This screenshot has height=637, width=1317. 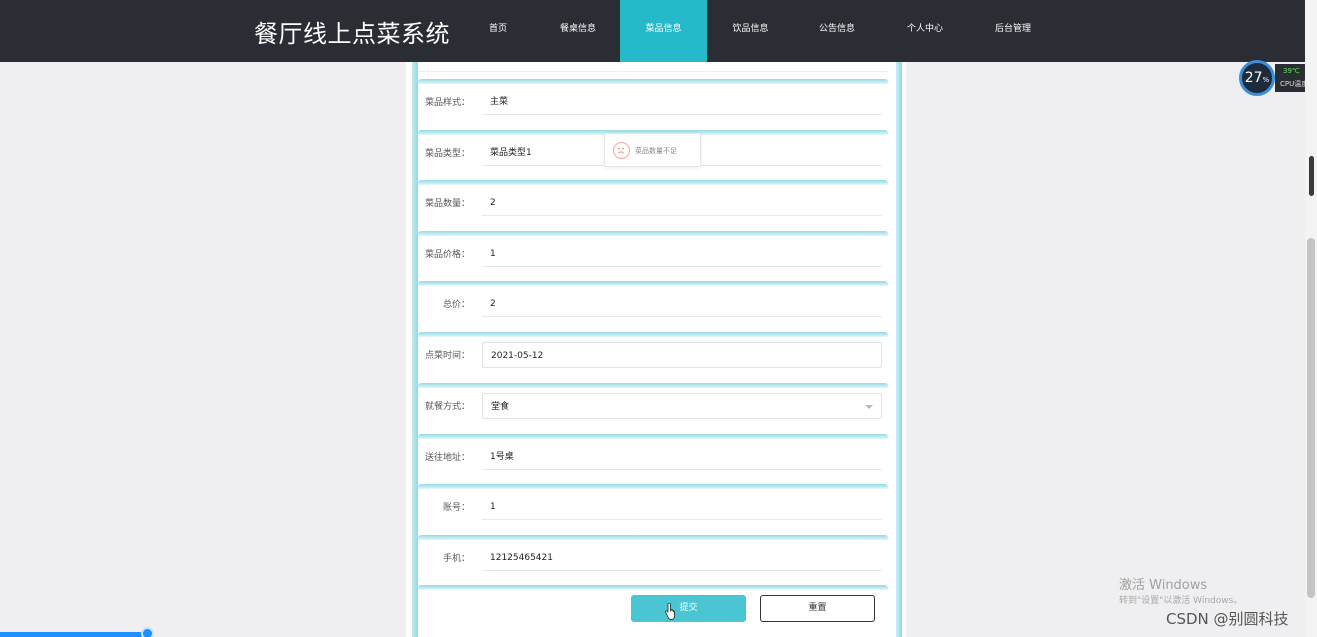 I want to click on field-label: 账号：, so click(x=456, y=508).